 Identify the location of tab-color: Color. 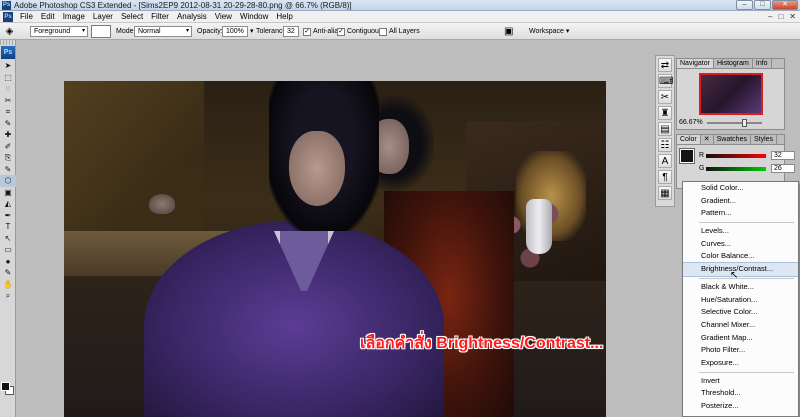
(689, 139).